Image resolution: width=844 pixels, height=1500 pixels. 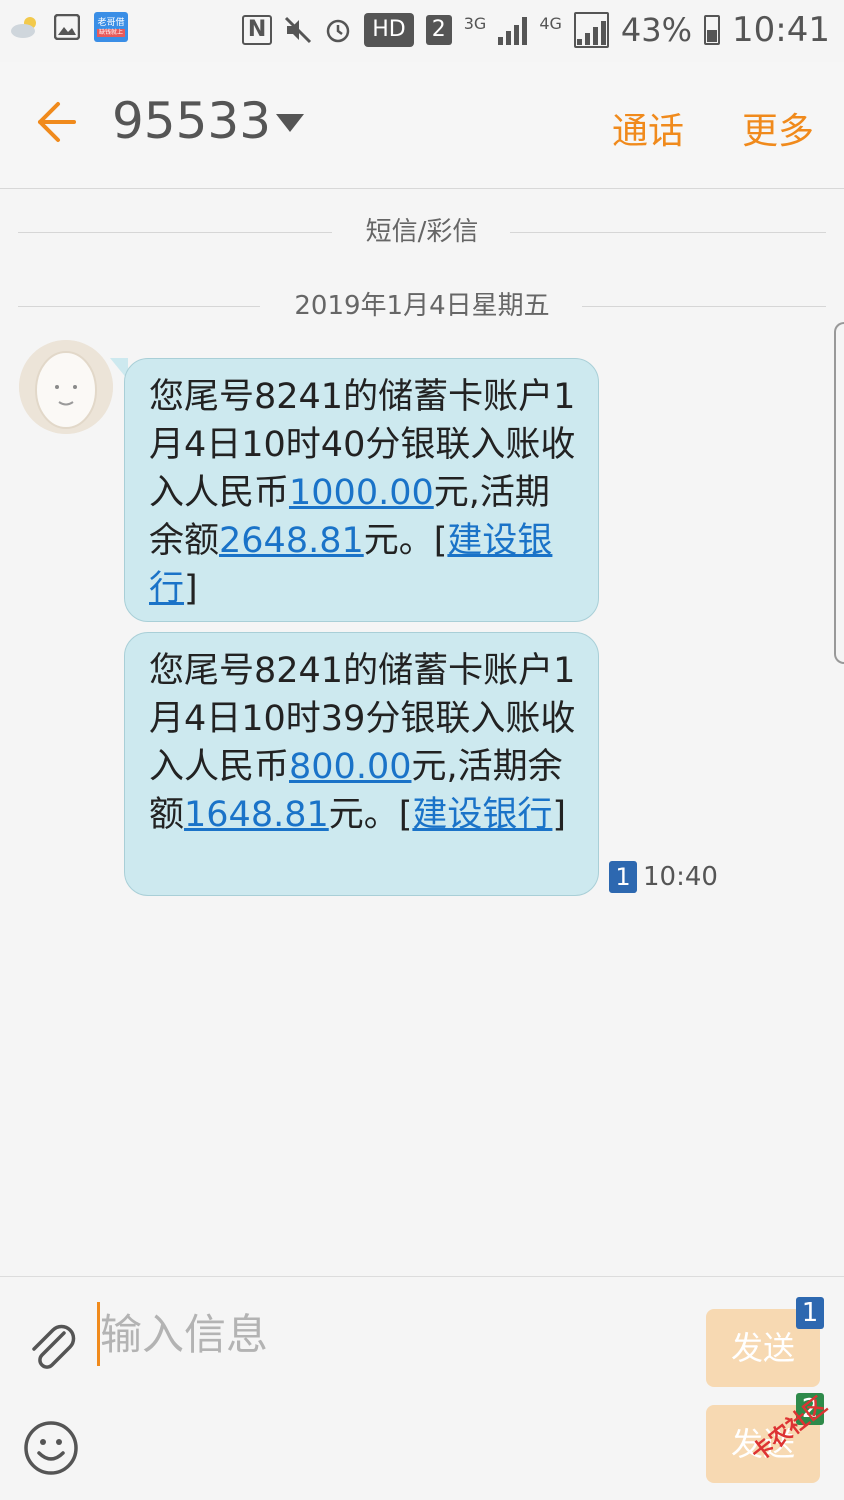 I want to click on battery-icon, so click(x=712, y=30).